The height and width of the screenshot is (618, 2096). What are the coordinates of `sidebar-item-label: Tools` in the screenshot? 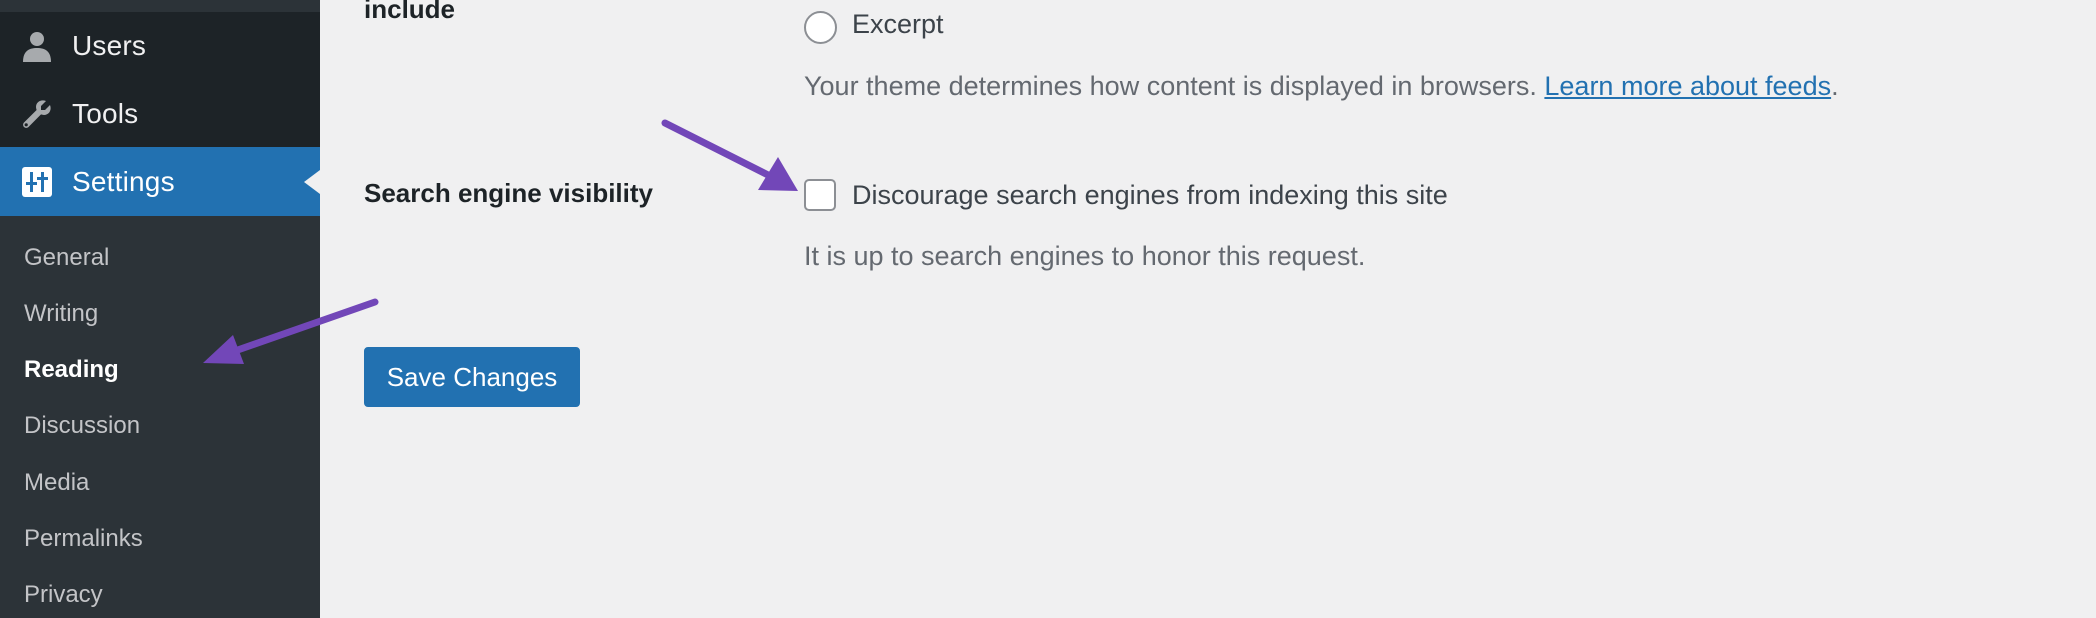 It's located at (105, 113).